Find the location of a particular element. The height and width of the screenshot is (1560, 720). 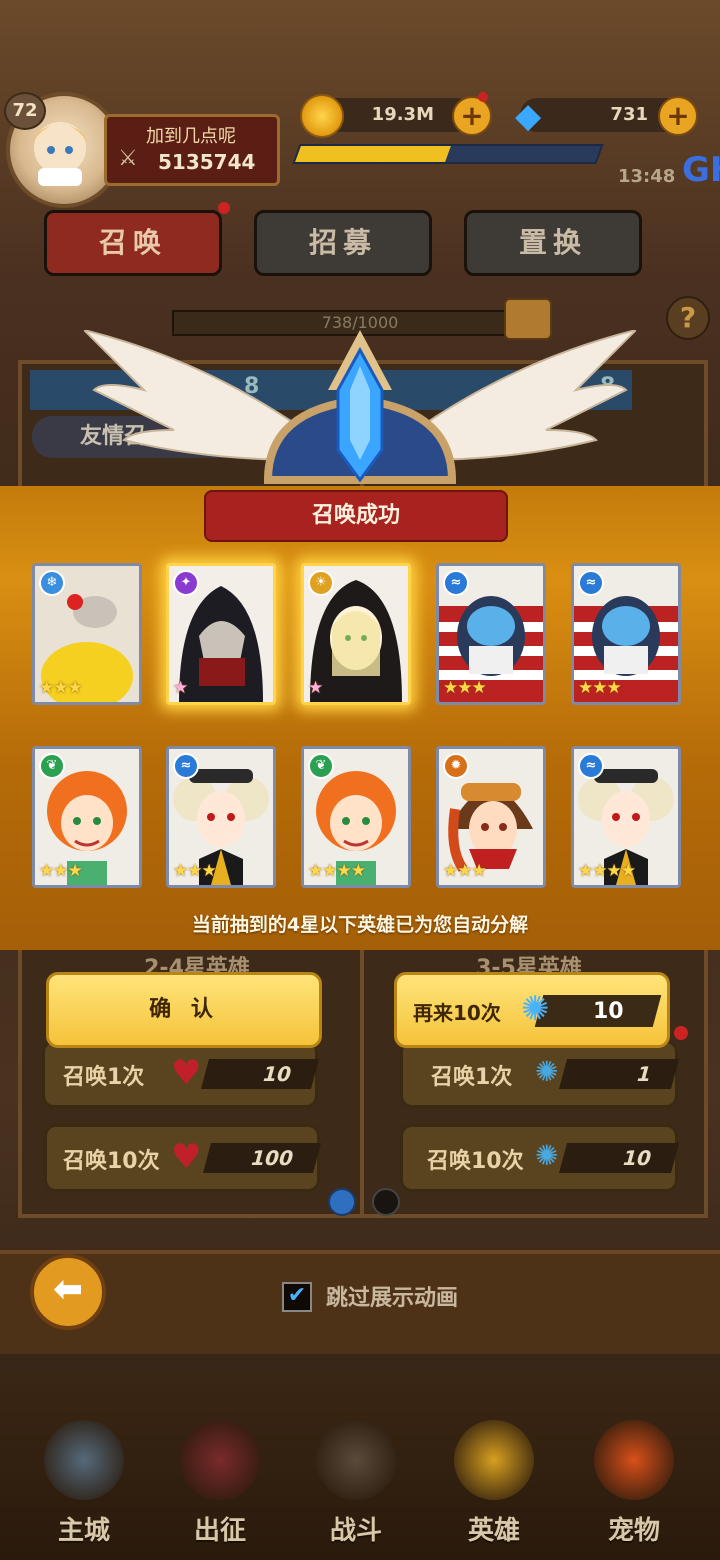

nav-item-1: 出征 is located at coordinates (220, 1485).